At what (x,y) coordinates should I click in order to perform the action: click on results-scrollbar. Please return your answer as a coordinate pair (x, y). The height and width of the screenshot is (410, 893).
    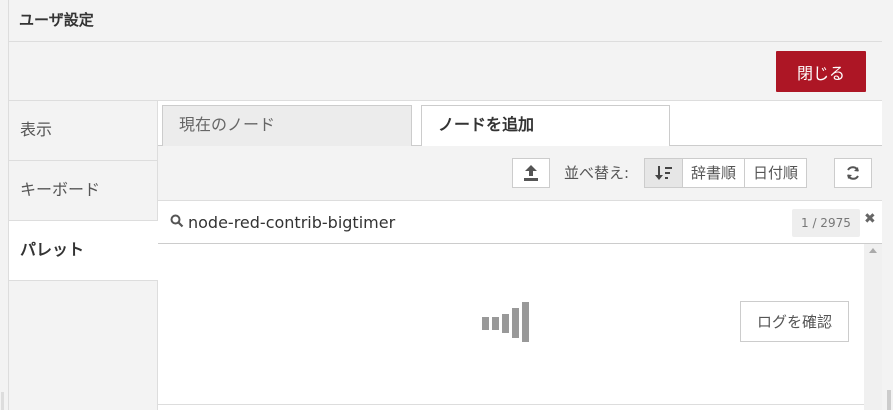
    Looking at the image, I should click on (873, 327).